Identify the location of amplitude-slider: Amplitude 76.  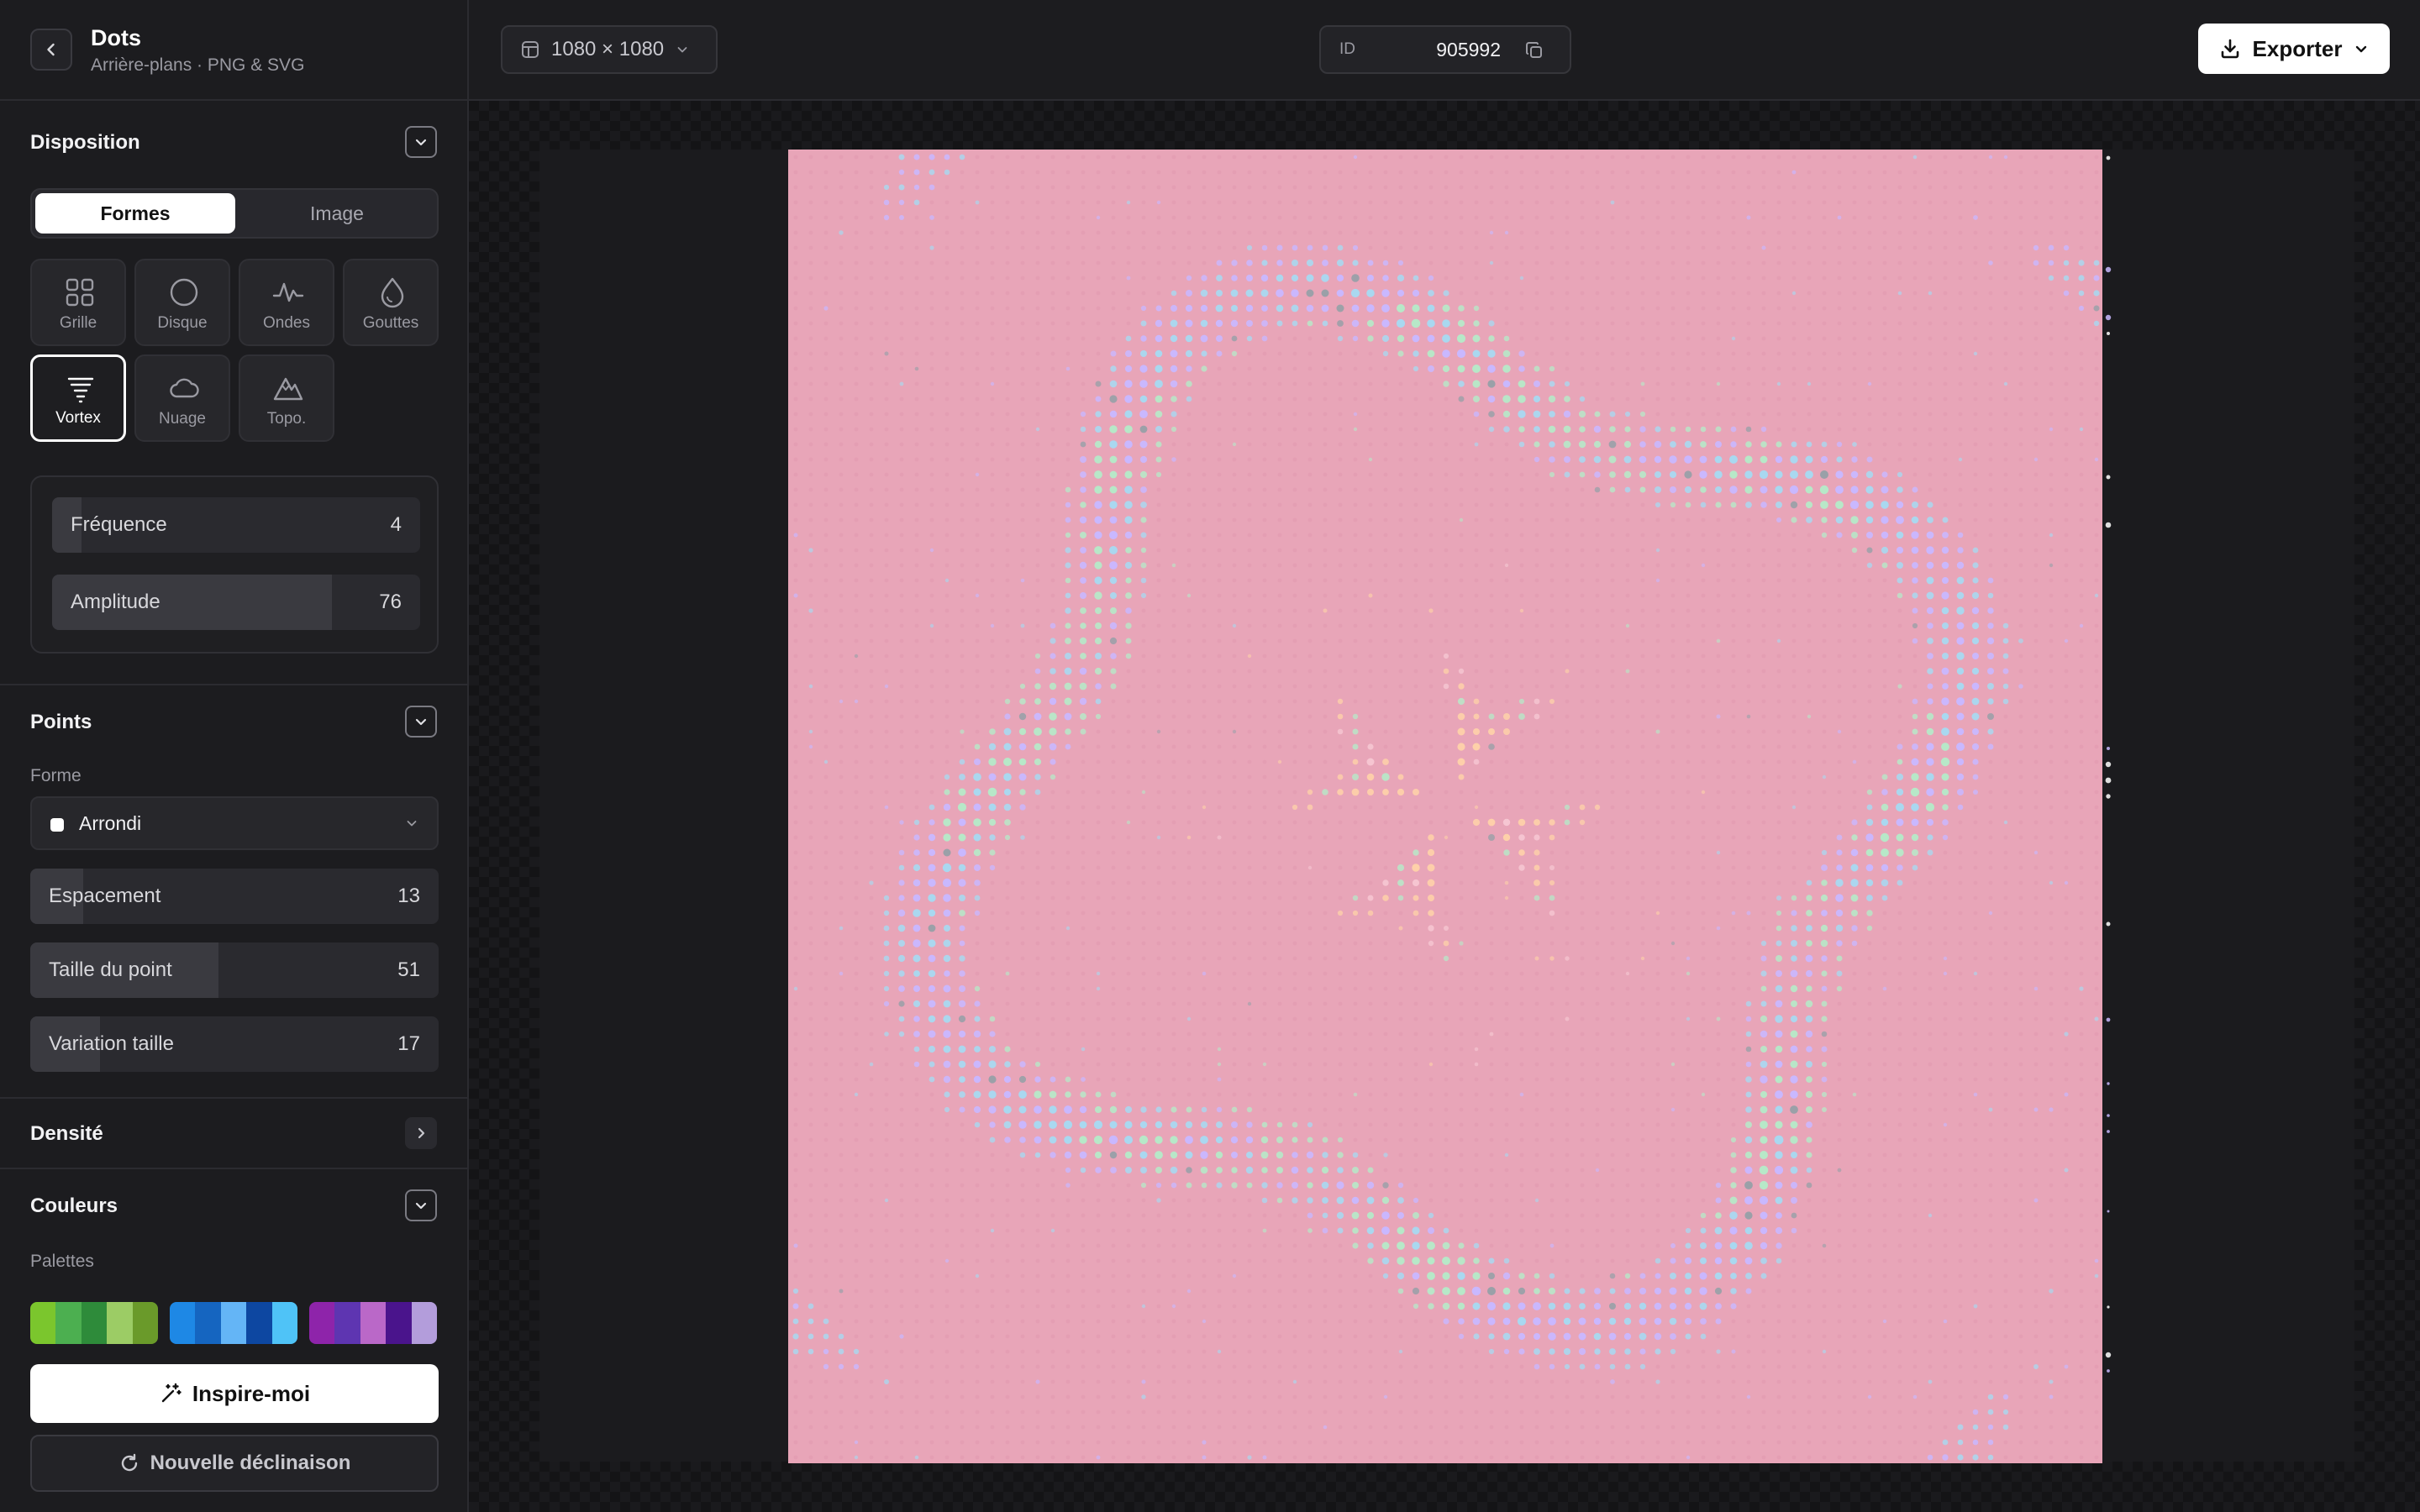
(236, 602).